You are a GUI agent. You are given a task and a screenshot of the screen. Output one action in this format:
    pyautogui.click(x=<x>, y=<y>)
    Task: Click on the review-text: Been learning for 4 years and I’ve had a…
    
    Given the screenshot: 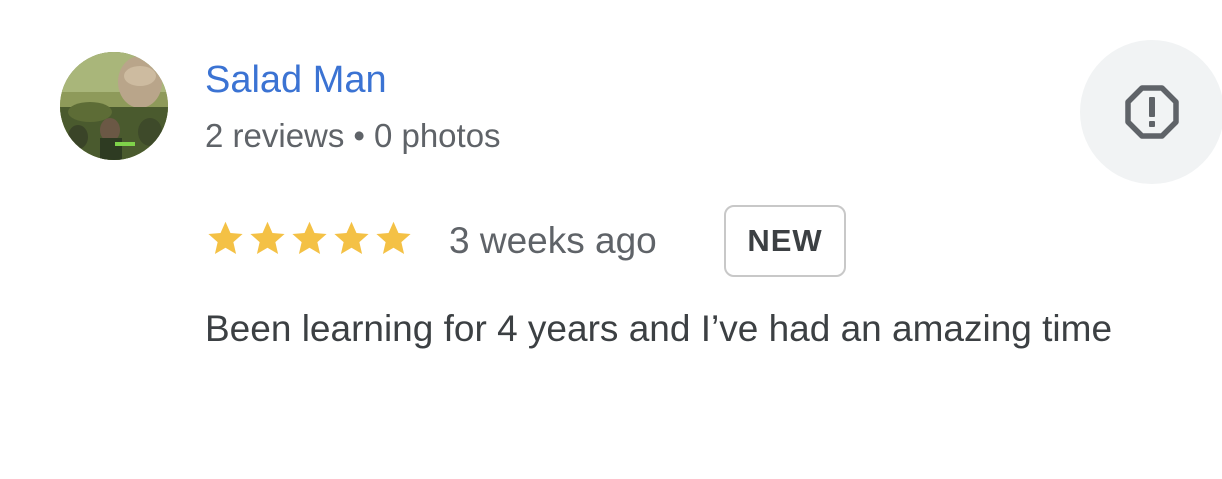 What is the action you would take?
    pyautogui.click(x=659, y=328)
    